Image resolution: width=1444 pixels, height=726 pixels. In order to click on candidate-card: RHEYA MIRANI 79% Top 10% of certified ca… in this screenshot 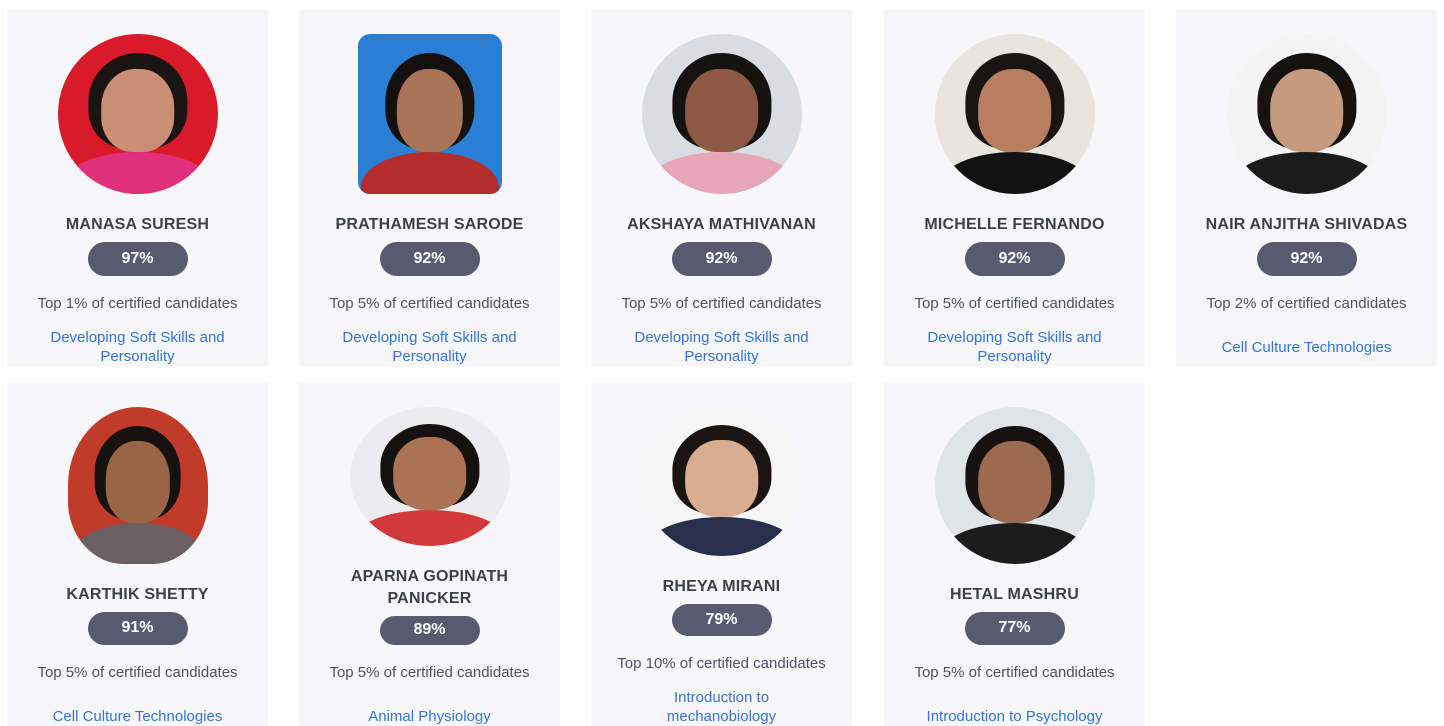, I will do `click(721, 554)`.